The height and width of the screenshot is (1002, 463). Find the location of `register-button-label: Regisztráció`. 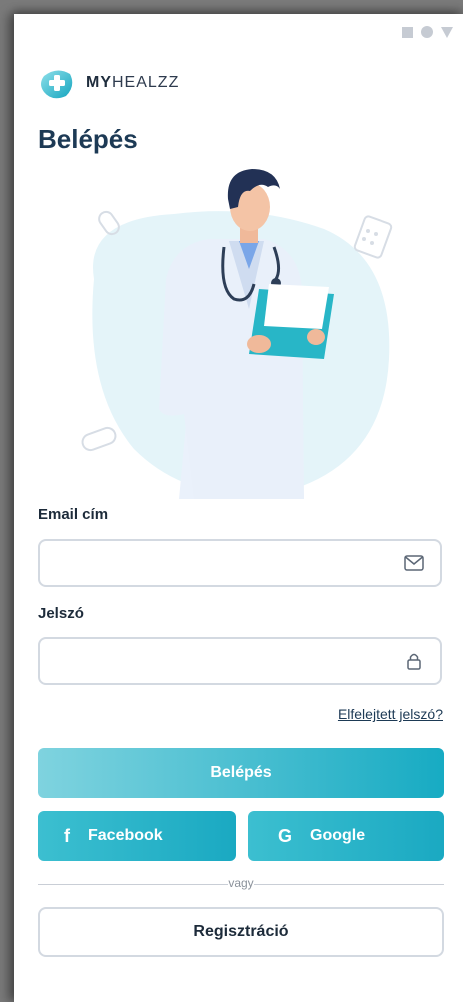

register-button-label: Regisztráció is located at coordinates (241, 931).